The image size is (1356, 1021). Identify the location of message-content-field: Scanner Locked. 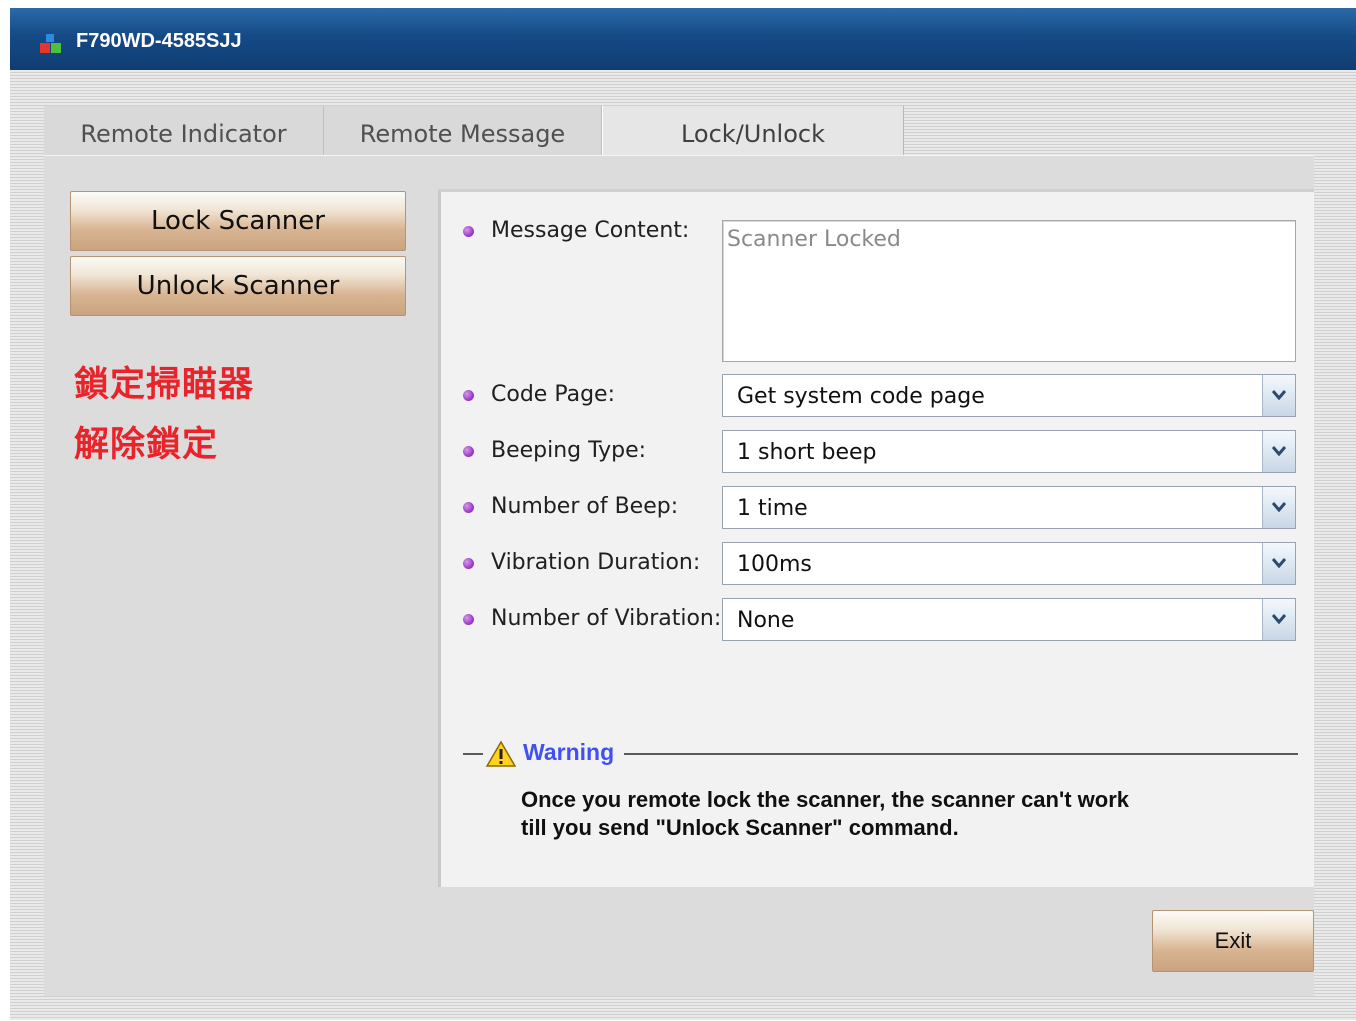
(1009, 291).